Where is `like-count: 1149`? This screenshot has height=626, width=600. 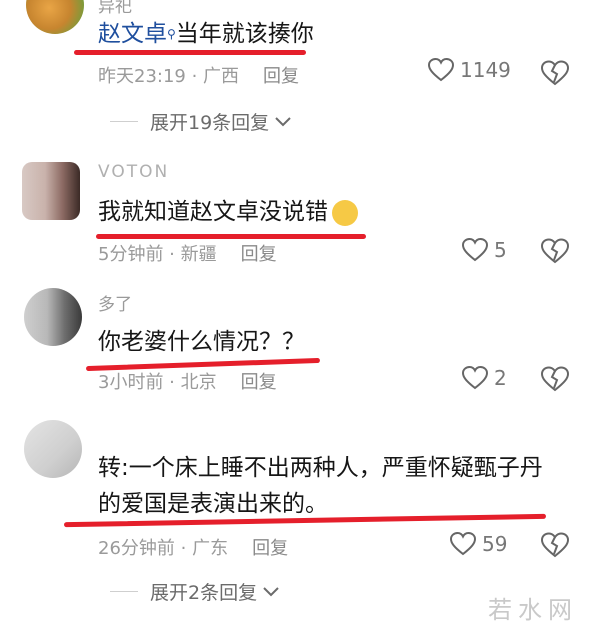 like-count: 1149 is located at coordinates (485, 70).